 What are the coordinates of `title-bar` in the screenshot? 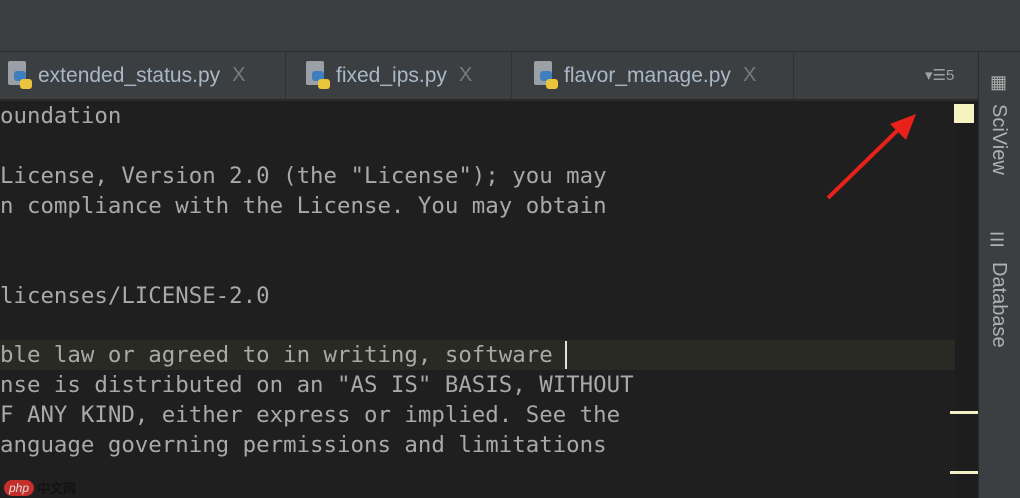 It's located at (510, 26).